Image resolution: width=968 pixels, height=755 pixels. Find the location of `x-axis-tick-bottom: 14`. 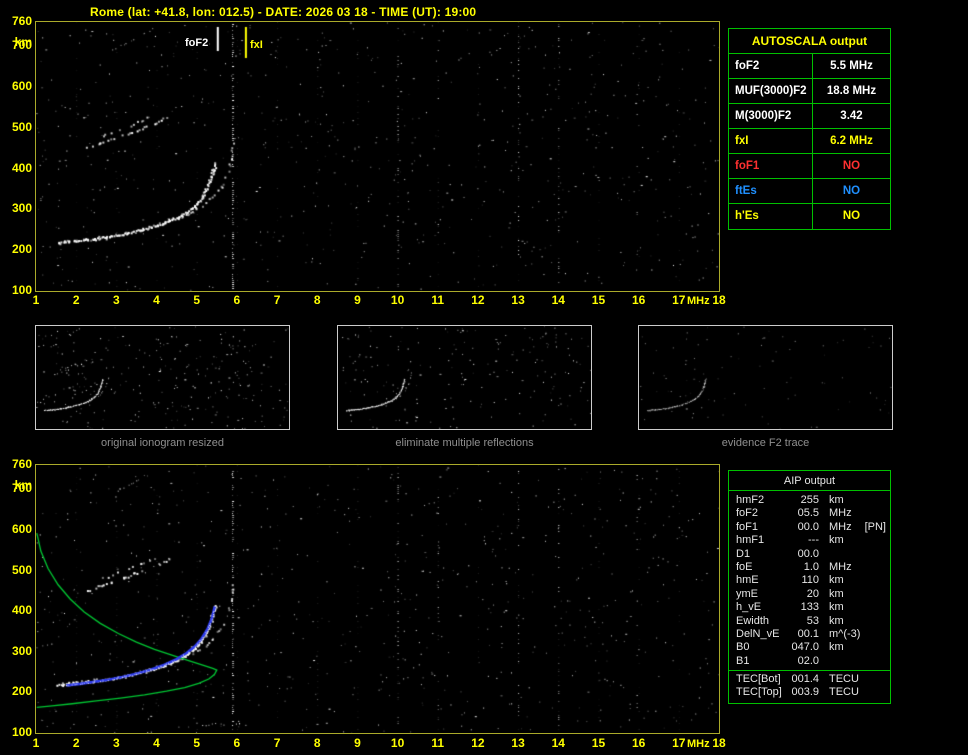

x-axis-tick-bottom: 14 is located at coordinates (558, 743).